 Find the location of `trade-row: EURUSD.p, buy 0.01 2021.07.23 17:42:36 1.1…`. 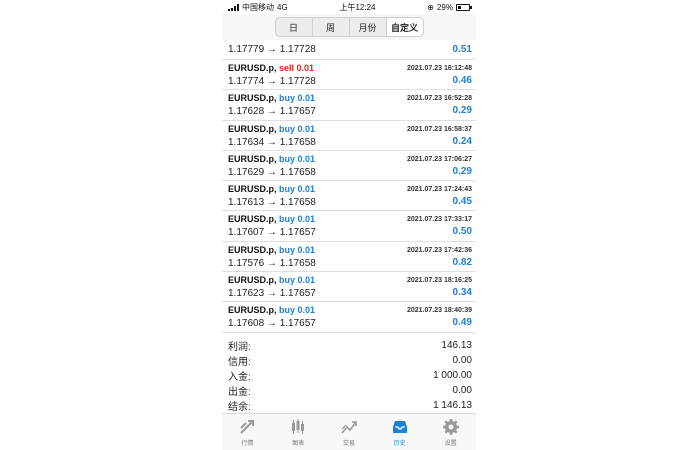

trade-row: EURUSD.p, buy 0.01 2021.07.23 17:42:36 1.1… is located at coordinates (349, 257).